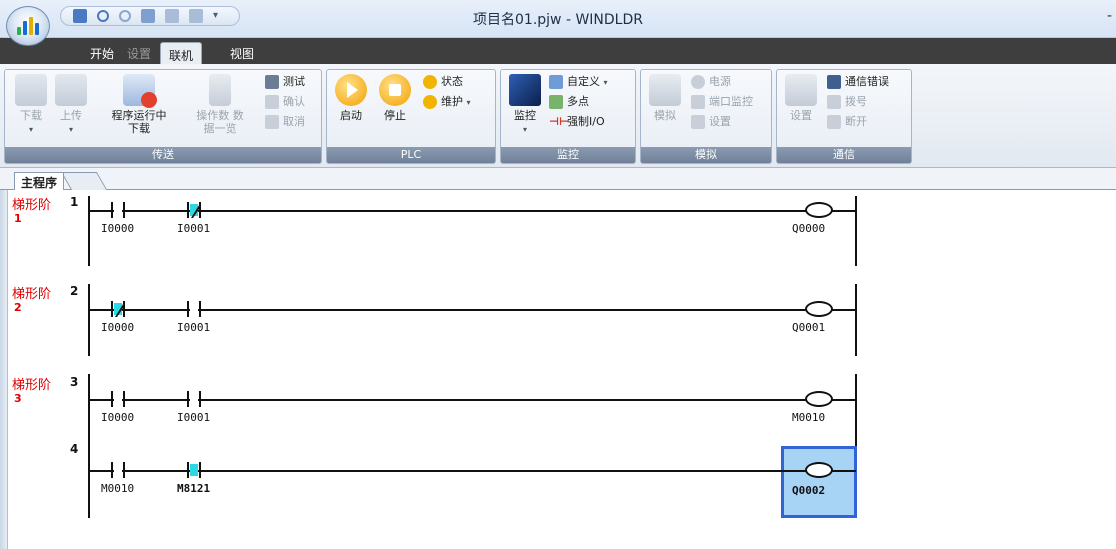 This screenshot has width=1116, height=549. What do you see at coordinates (801, 98) in the screenshot?
I see `comm-settings-button: 设置` at bounding box center [801, 98].